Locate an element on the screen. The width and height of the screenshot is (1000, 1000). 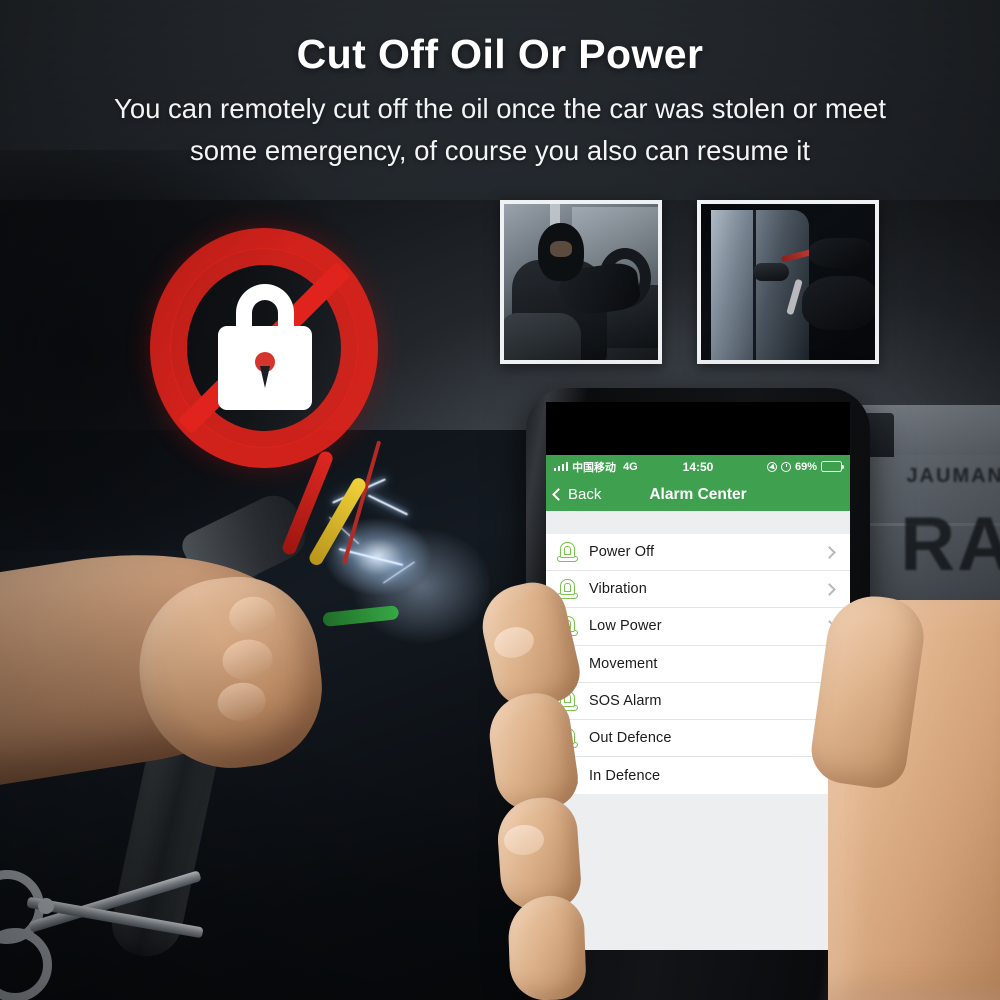
status-bar: 中国移动 4G 14:50 69% is located at coordinates (698, 466).